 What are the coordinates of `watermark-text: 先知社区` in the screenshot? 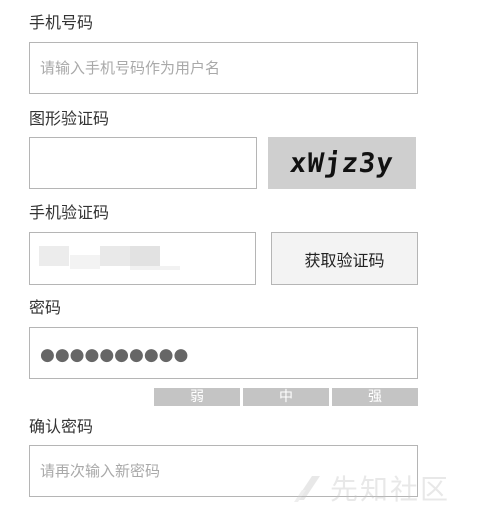 It's located at (390, 489).